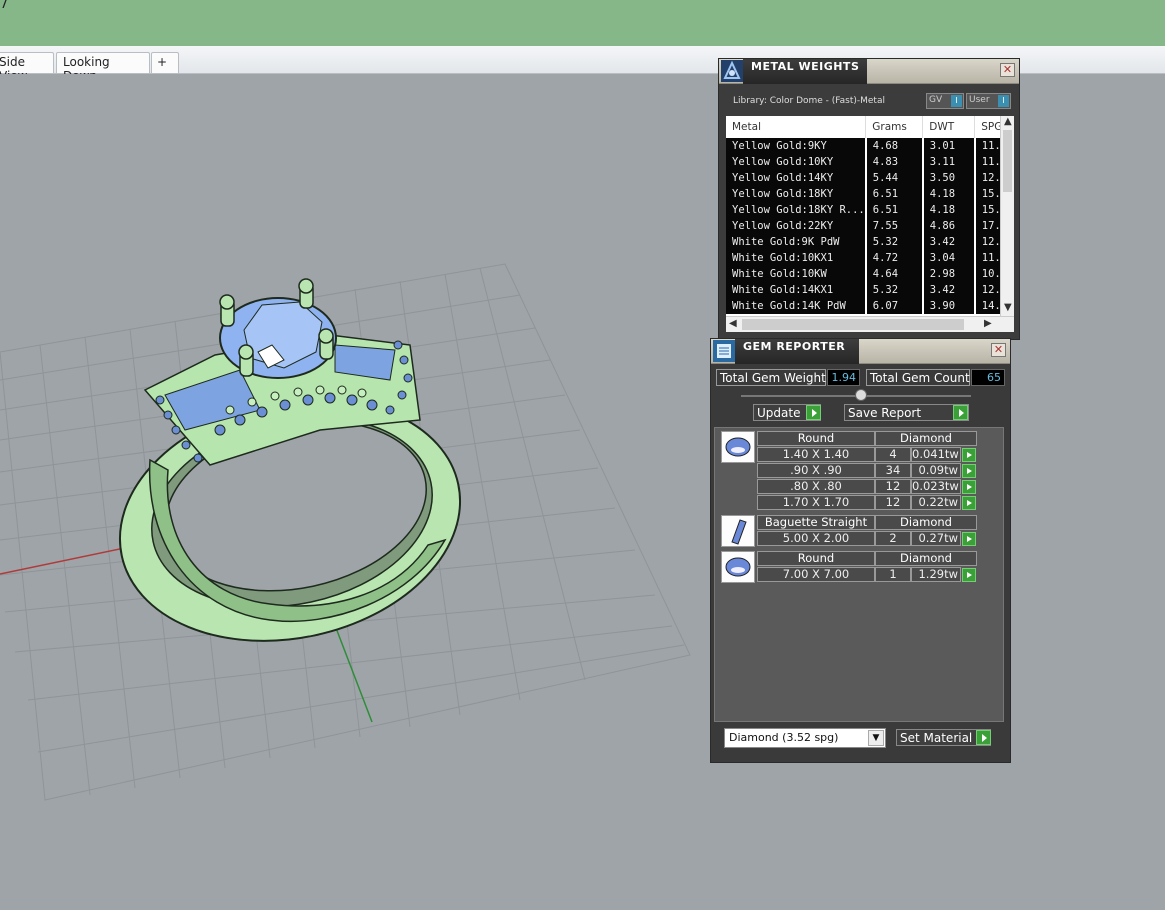 Image resolution: width=1165 pixels, height=910 pixels. I want to click on table-row: White Gold:14K PdW 6.07 3.90 14.3, so click(868, 306).